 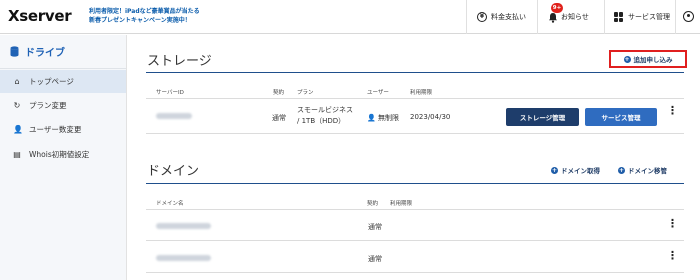 I want to click on sidebar-item-whois: ▤ Whois初期値設定, so click(x=63, y=154).